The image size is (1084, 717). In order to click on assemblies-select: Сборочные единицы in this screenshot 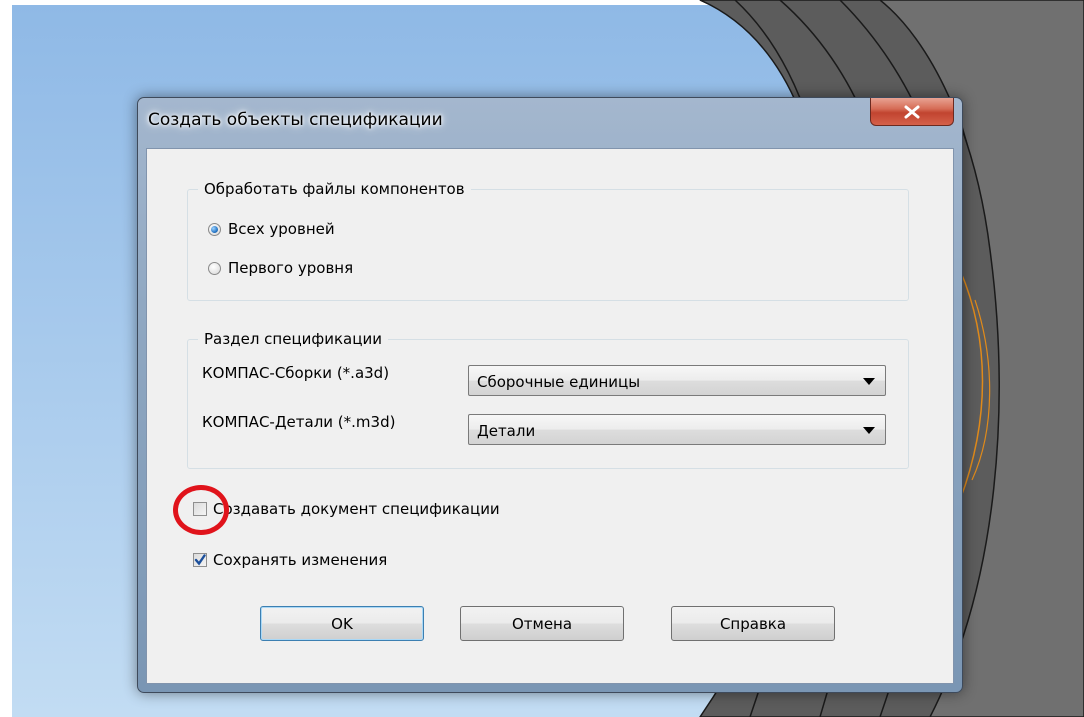, I will do `click(677, 380)`.